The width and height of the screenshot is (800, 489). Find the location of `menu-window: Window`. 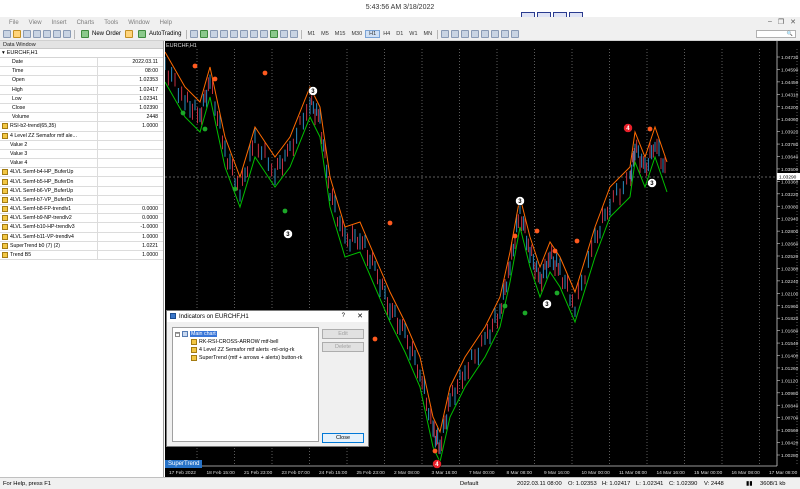

menu-window: Window is located at coordinates (138, 23).